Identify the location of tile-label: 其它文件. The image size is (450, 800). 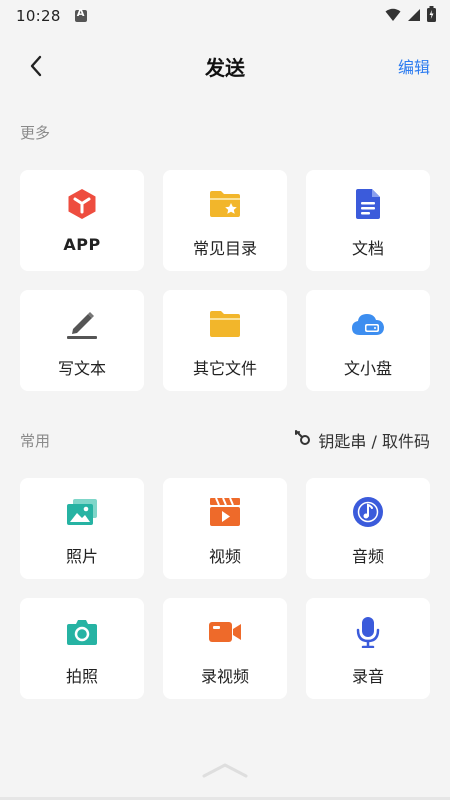
(224, 368).